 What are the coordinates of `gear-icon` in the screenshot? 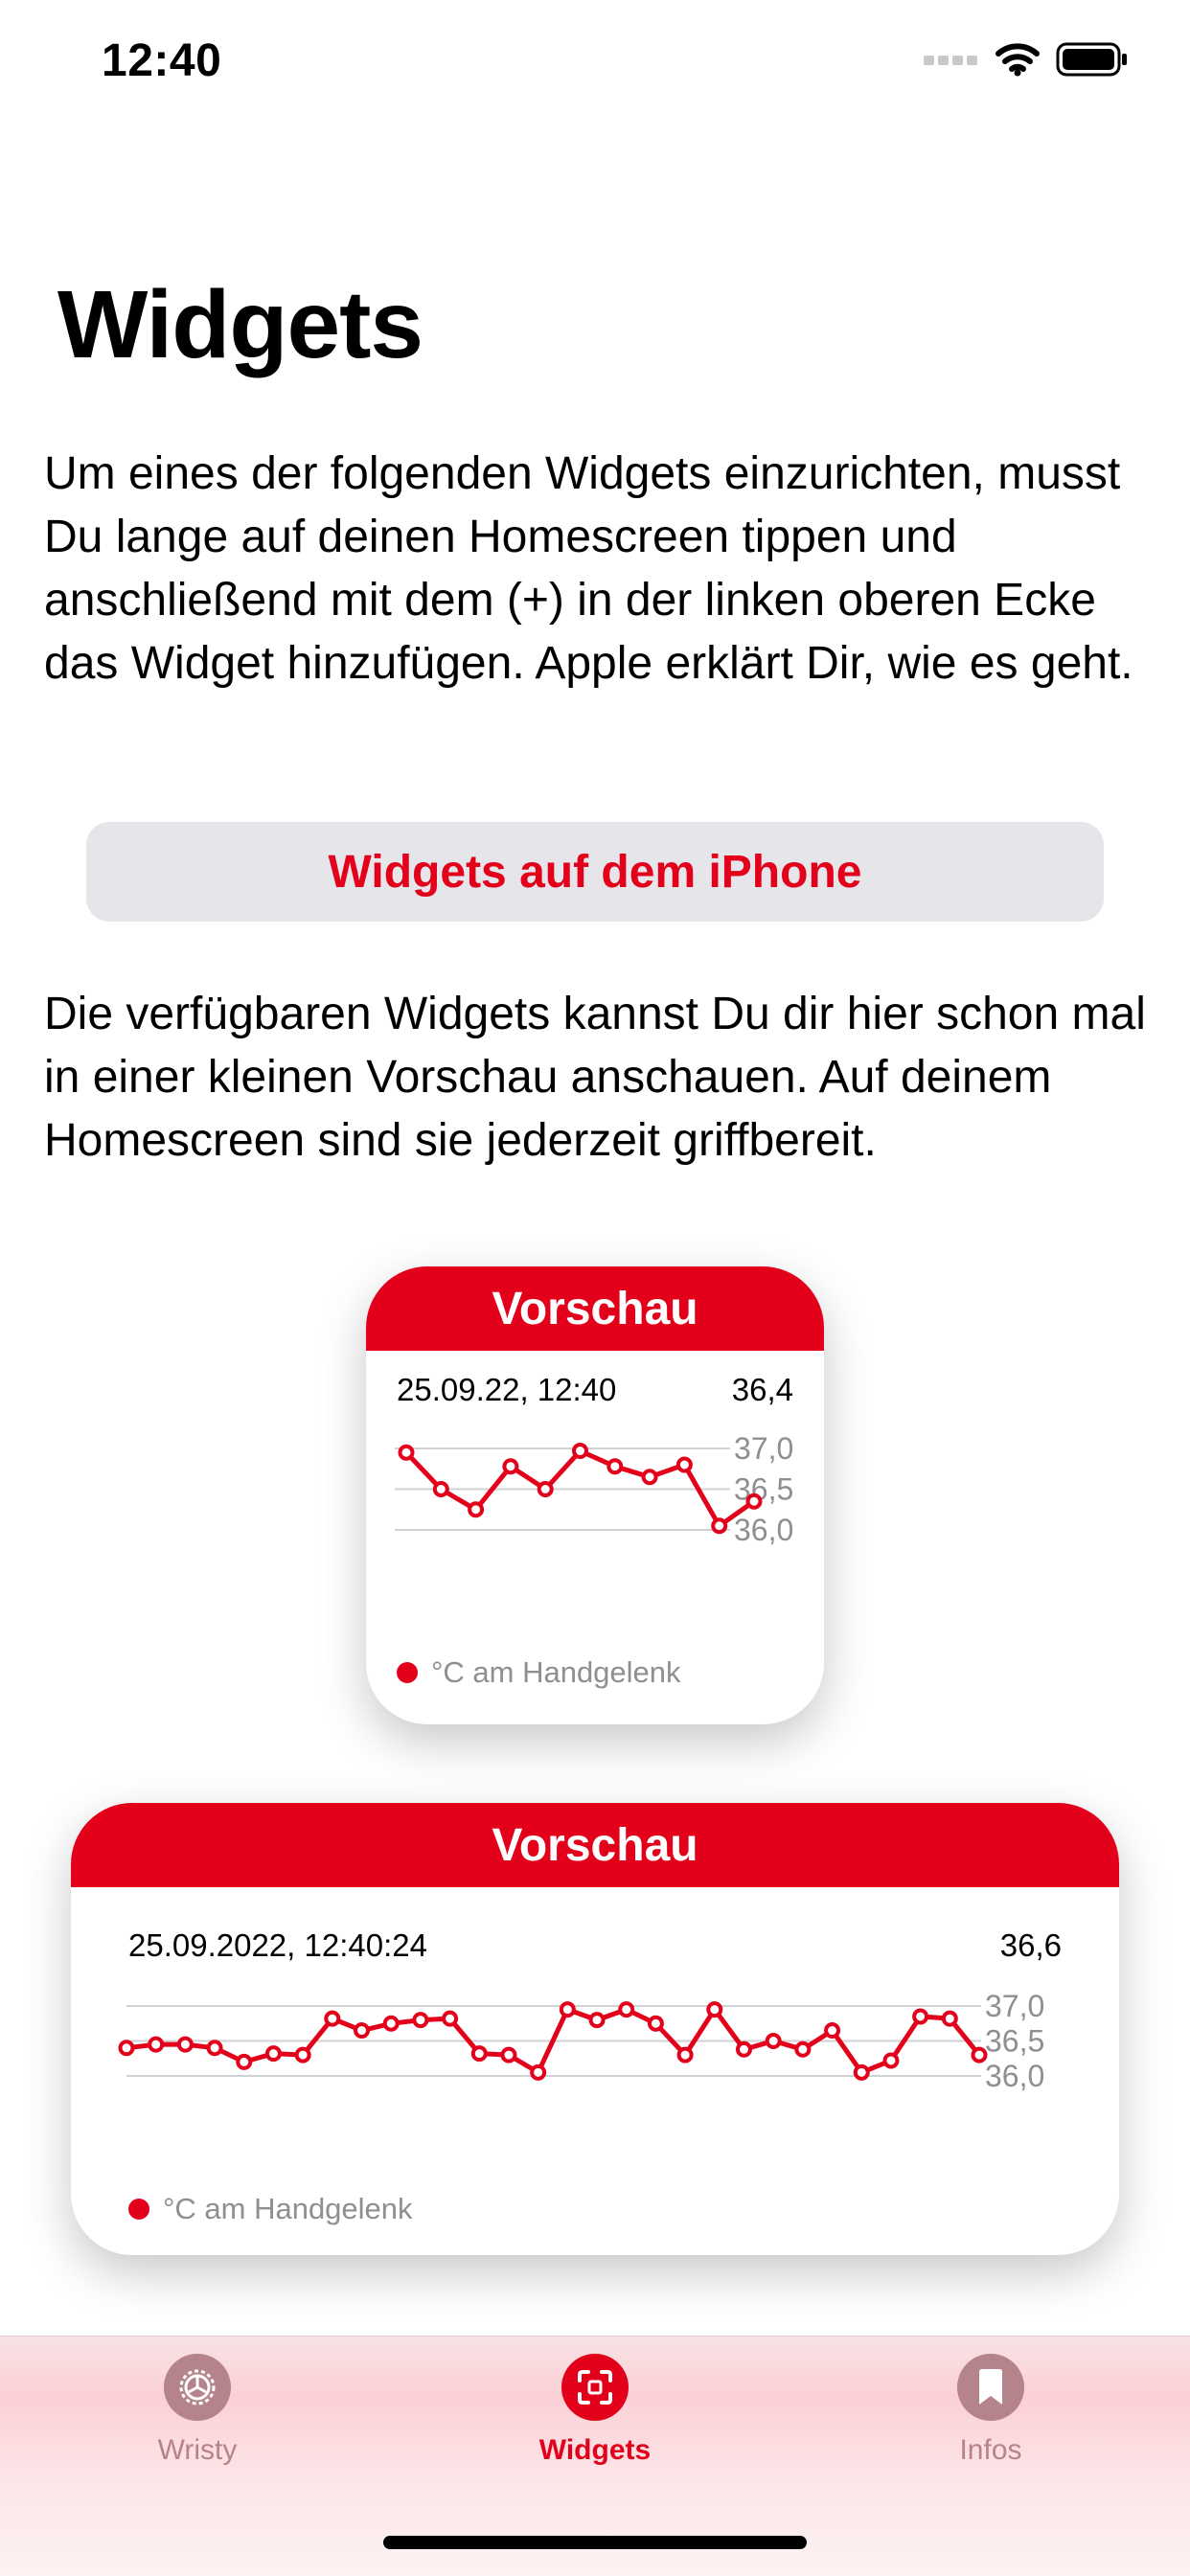 It's located at (198, 2387).